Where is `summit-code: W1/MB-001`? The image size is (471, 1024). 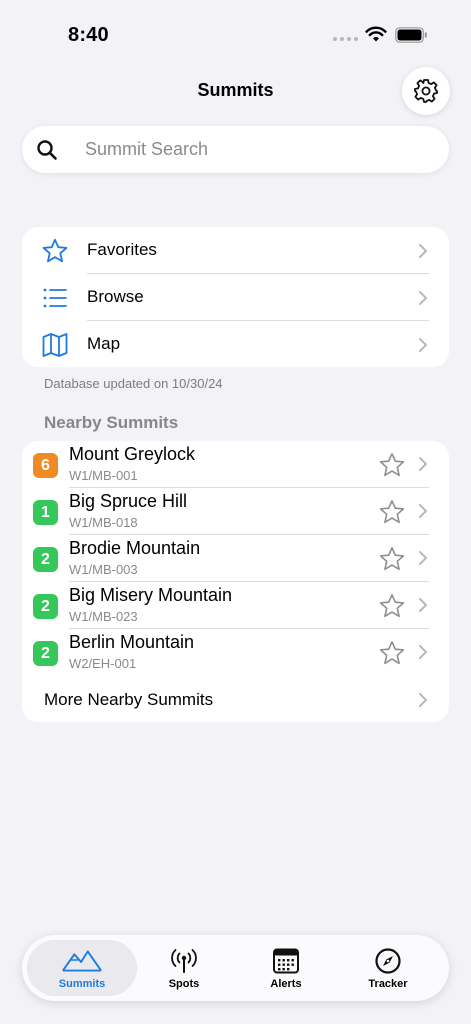
summit-code: W1/MB-001 is located at coordinates (103, 475).